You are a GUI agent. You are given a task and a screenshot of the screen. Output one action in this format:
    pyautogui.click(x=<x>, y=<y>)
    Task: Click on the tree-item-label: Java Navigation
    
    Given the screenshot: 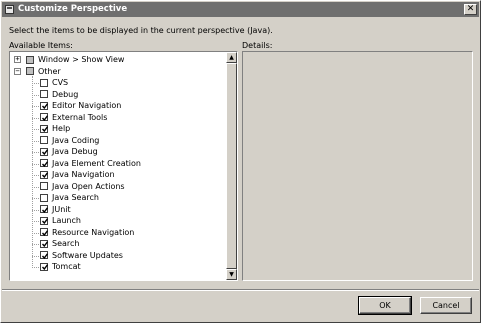 What is the action you would take?
    pyautogui.click(x=83, y=174)
    